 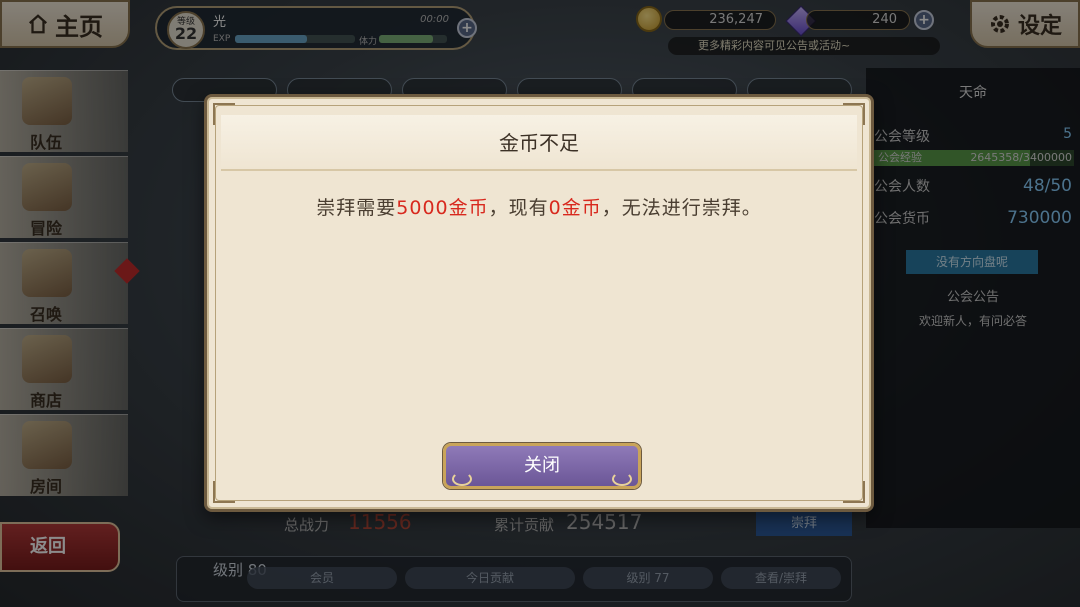 What do you see at coordinates (442, 208) in the screenshot?
I see `required-gold: 5000金币` at bounding box center [442, 208].